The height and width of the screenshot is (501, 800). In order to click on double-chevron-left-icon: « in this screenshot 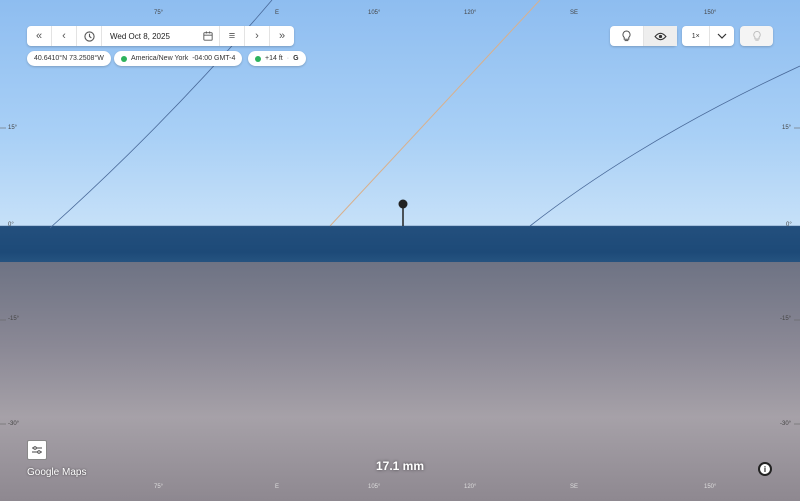, I will do `click(39, 36)`.